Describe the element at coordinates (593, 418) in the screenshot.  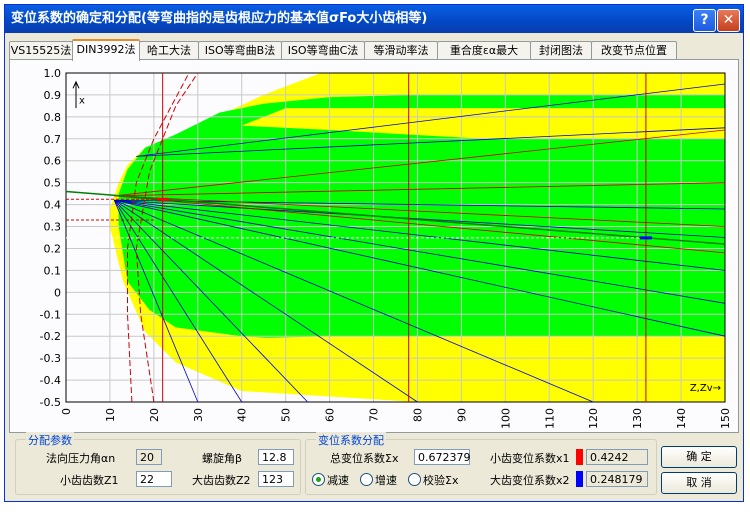
I see `x-tick-label: 120` at that location.